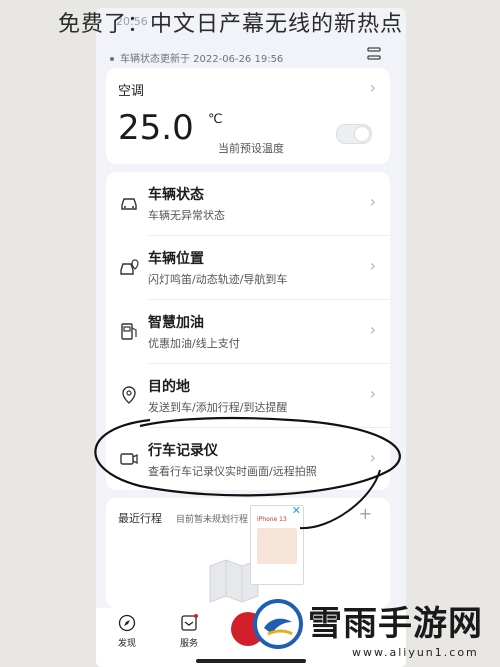 This screenshot has width=500, height=667. Describe the element at coordinates (278, 624) in the screenshot. I see `watermark-logo-icon` at that location.